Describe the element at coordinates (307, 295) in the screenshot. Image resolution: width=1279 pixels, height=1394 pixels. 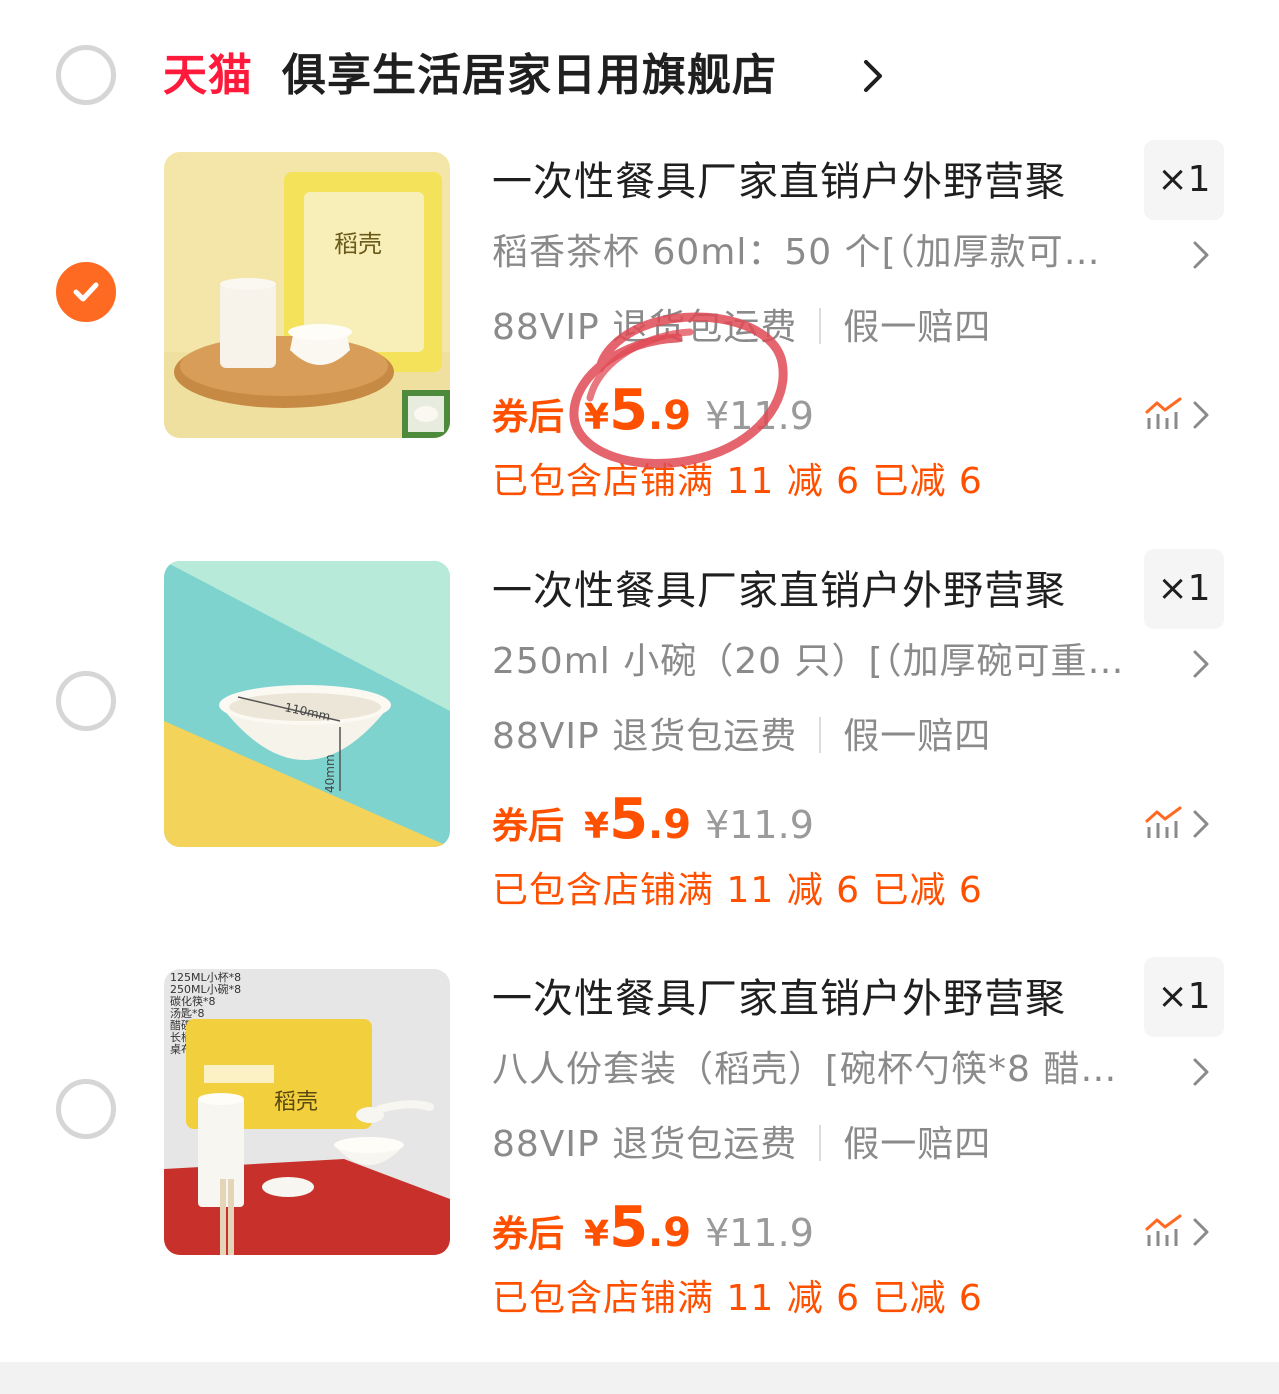
I see `product-image: 稻壳` at that location.